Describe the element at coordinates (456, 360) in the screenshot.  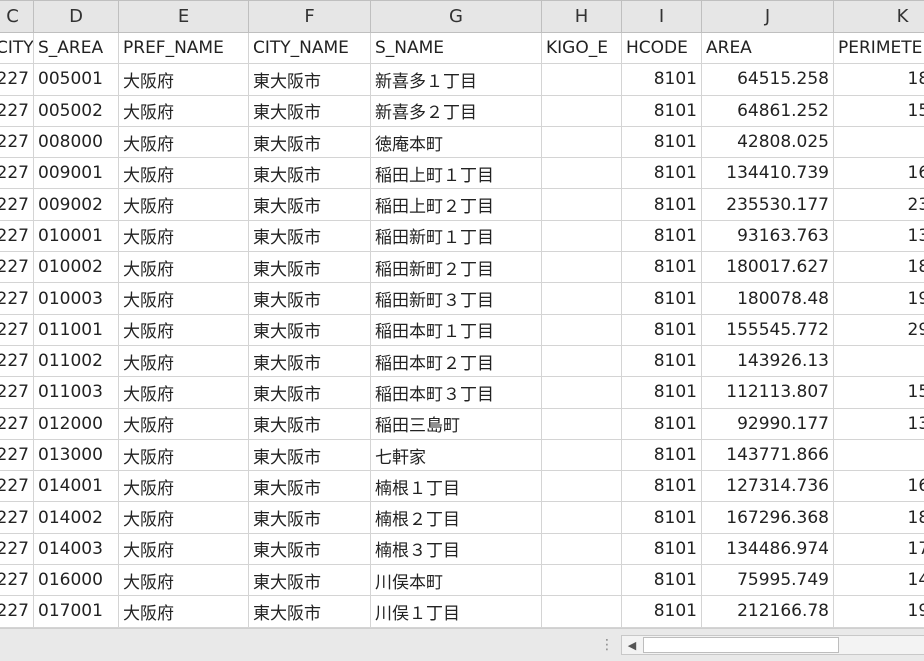
I see `table-cell: 稲田本町２丁目` at that location.